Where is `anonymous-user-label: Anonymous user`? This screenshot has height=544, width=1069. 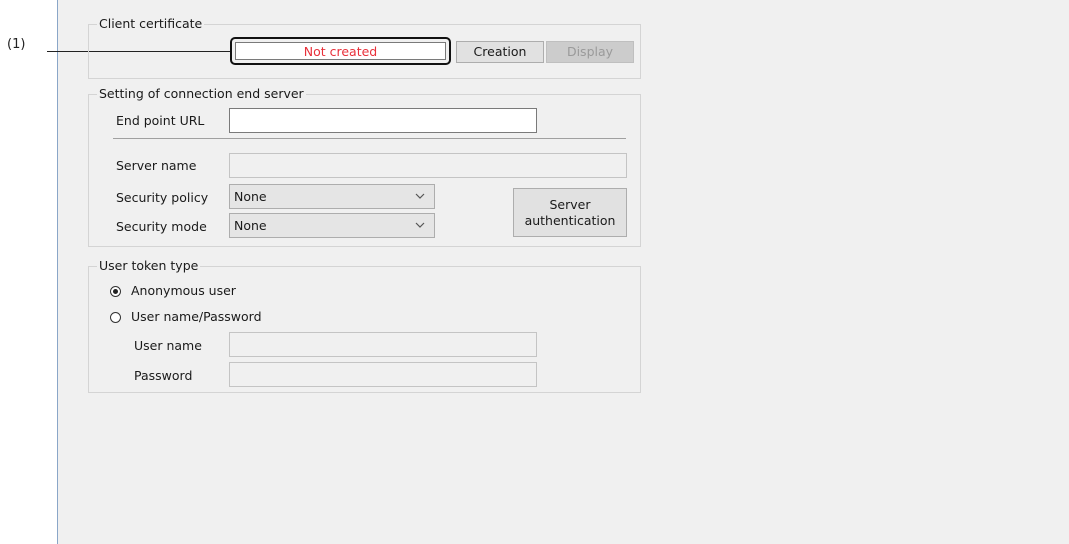
anonymous-user-label: Anonymous user is located at coordinates (183, 290).